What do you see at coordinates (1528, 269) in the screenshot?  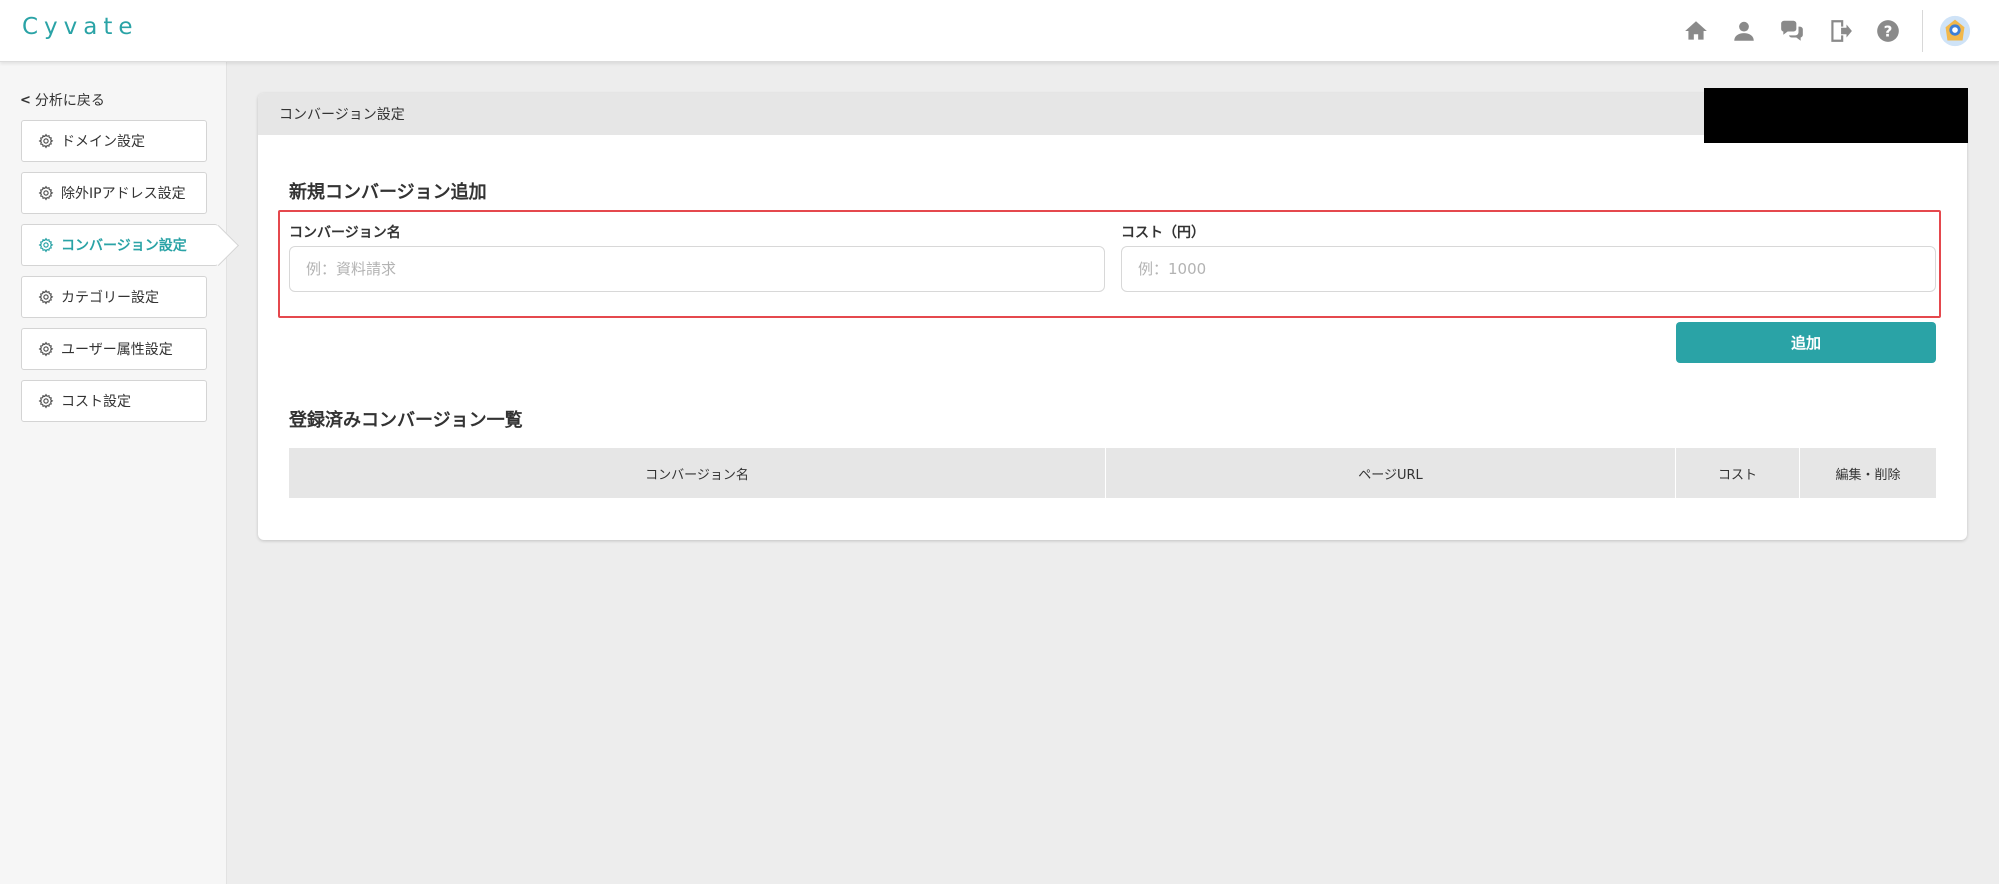 I see `cost-input` at bounding box center [1528, 269].